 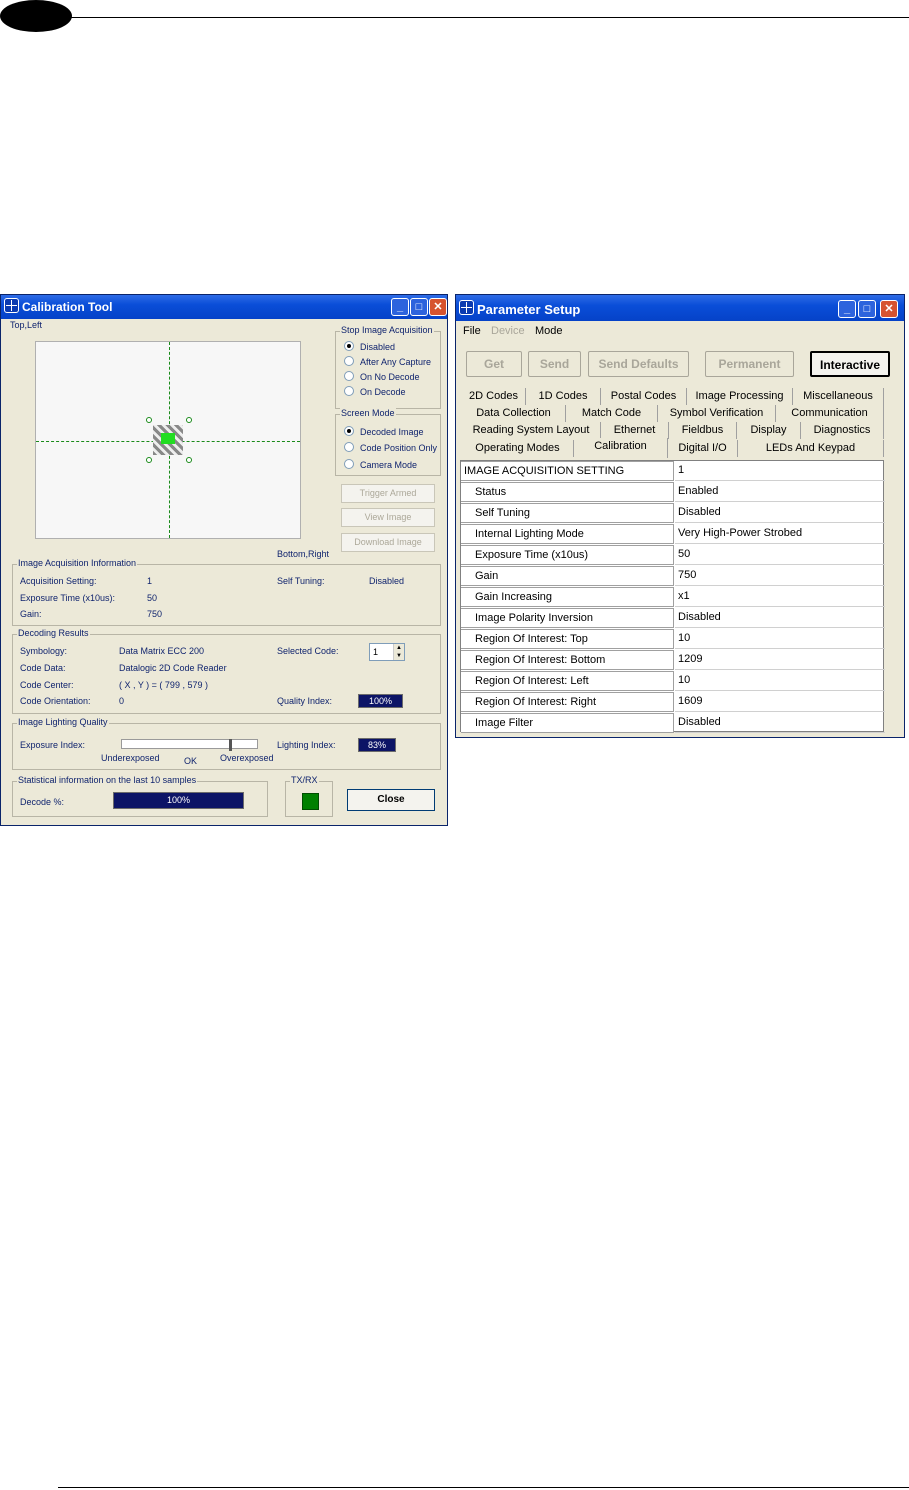 I want to click on tab-fieldbus: Fieldbus, so click(x=703, y=430).